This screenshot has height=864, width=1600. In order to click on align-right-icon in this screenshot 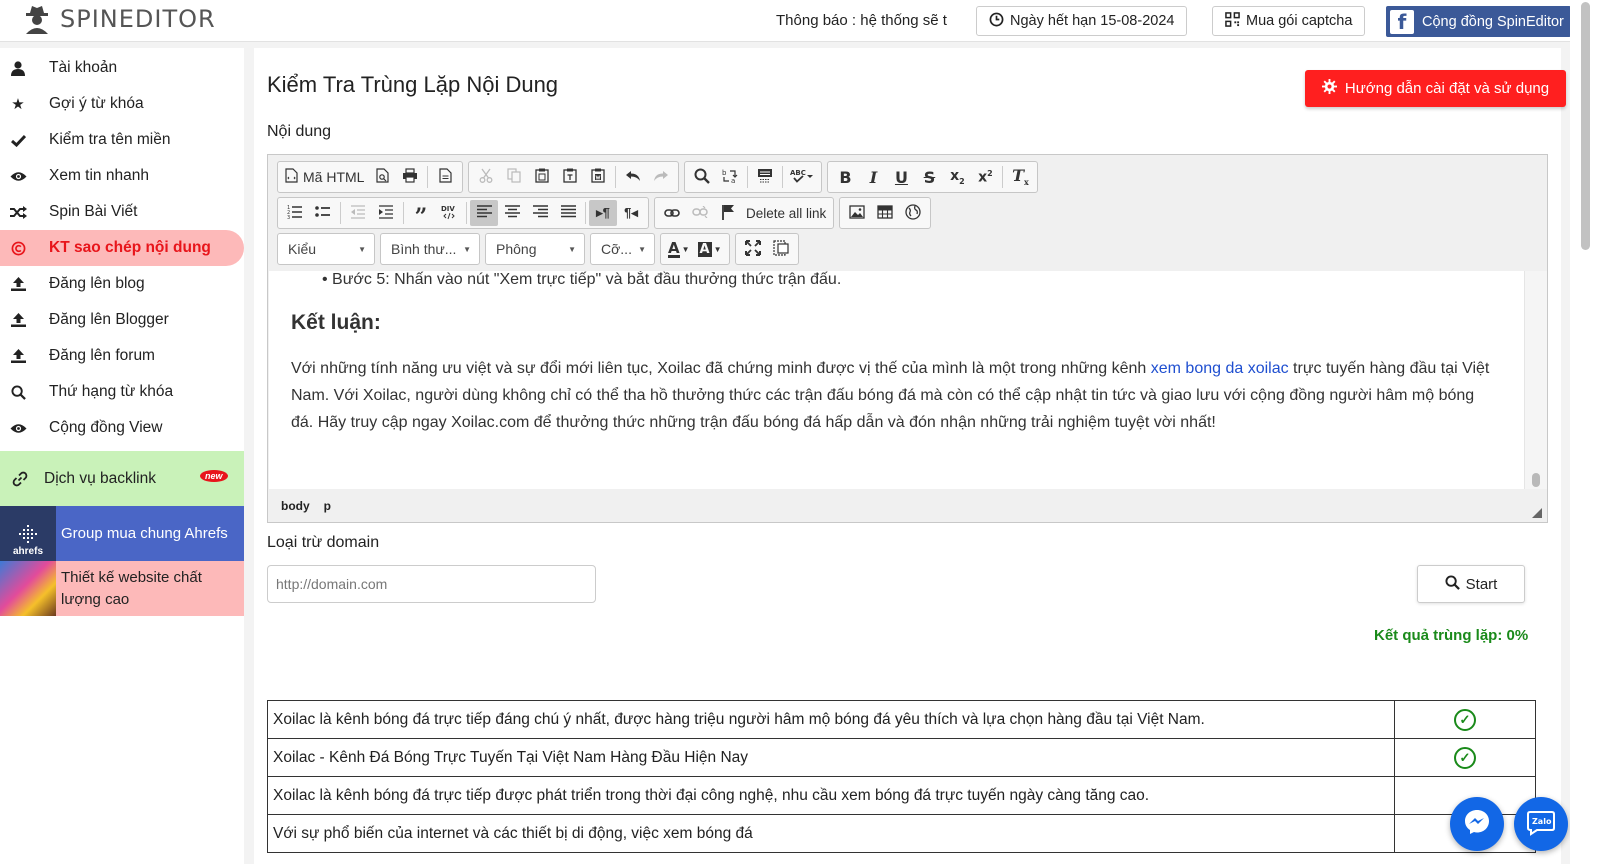, I will do `click(540, 213)`.